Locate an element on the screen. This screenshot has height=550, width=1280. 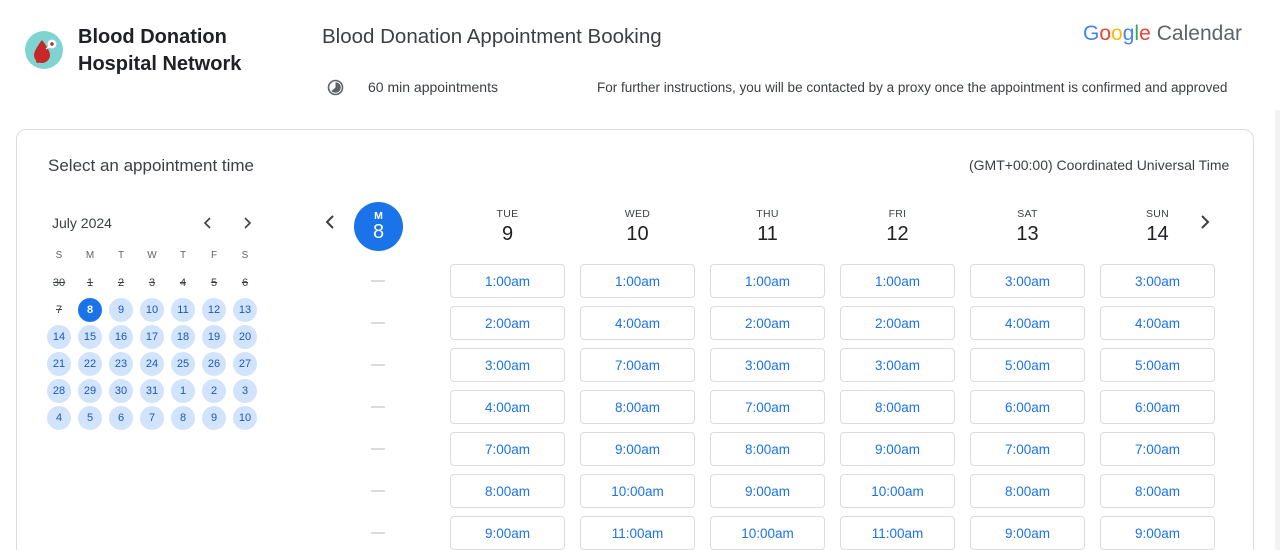
mini-calendar-day: 27 is located at coordinates (245, 364).